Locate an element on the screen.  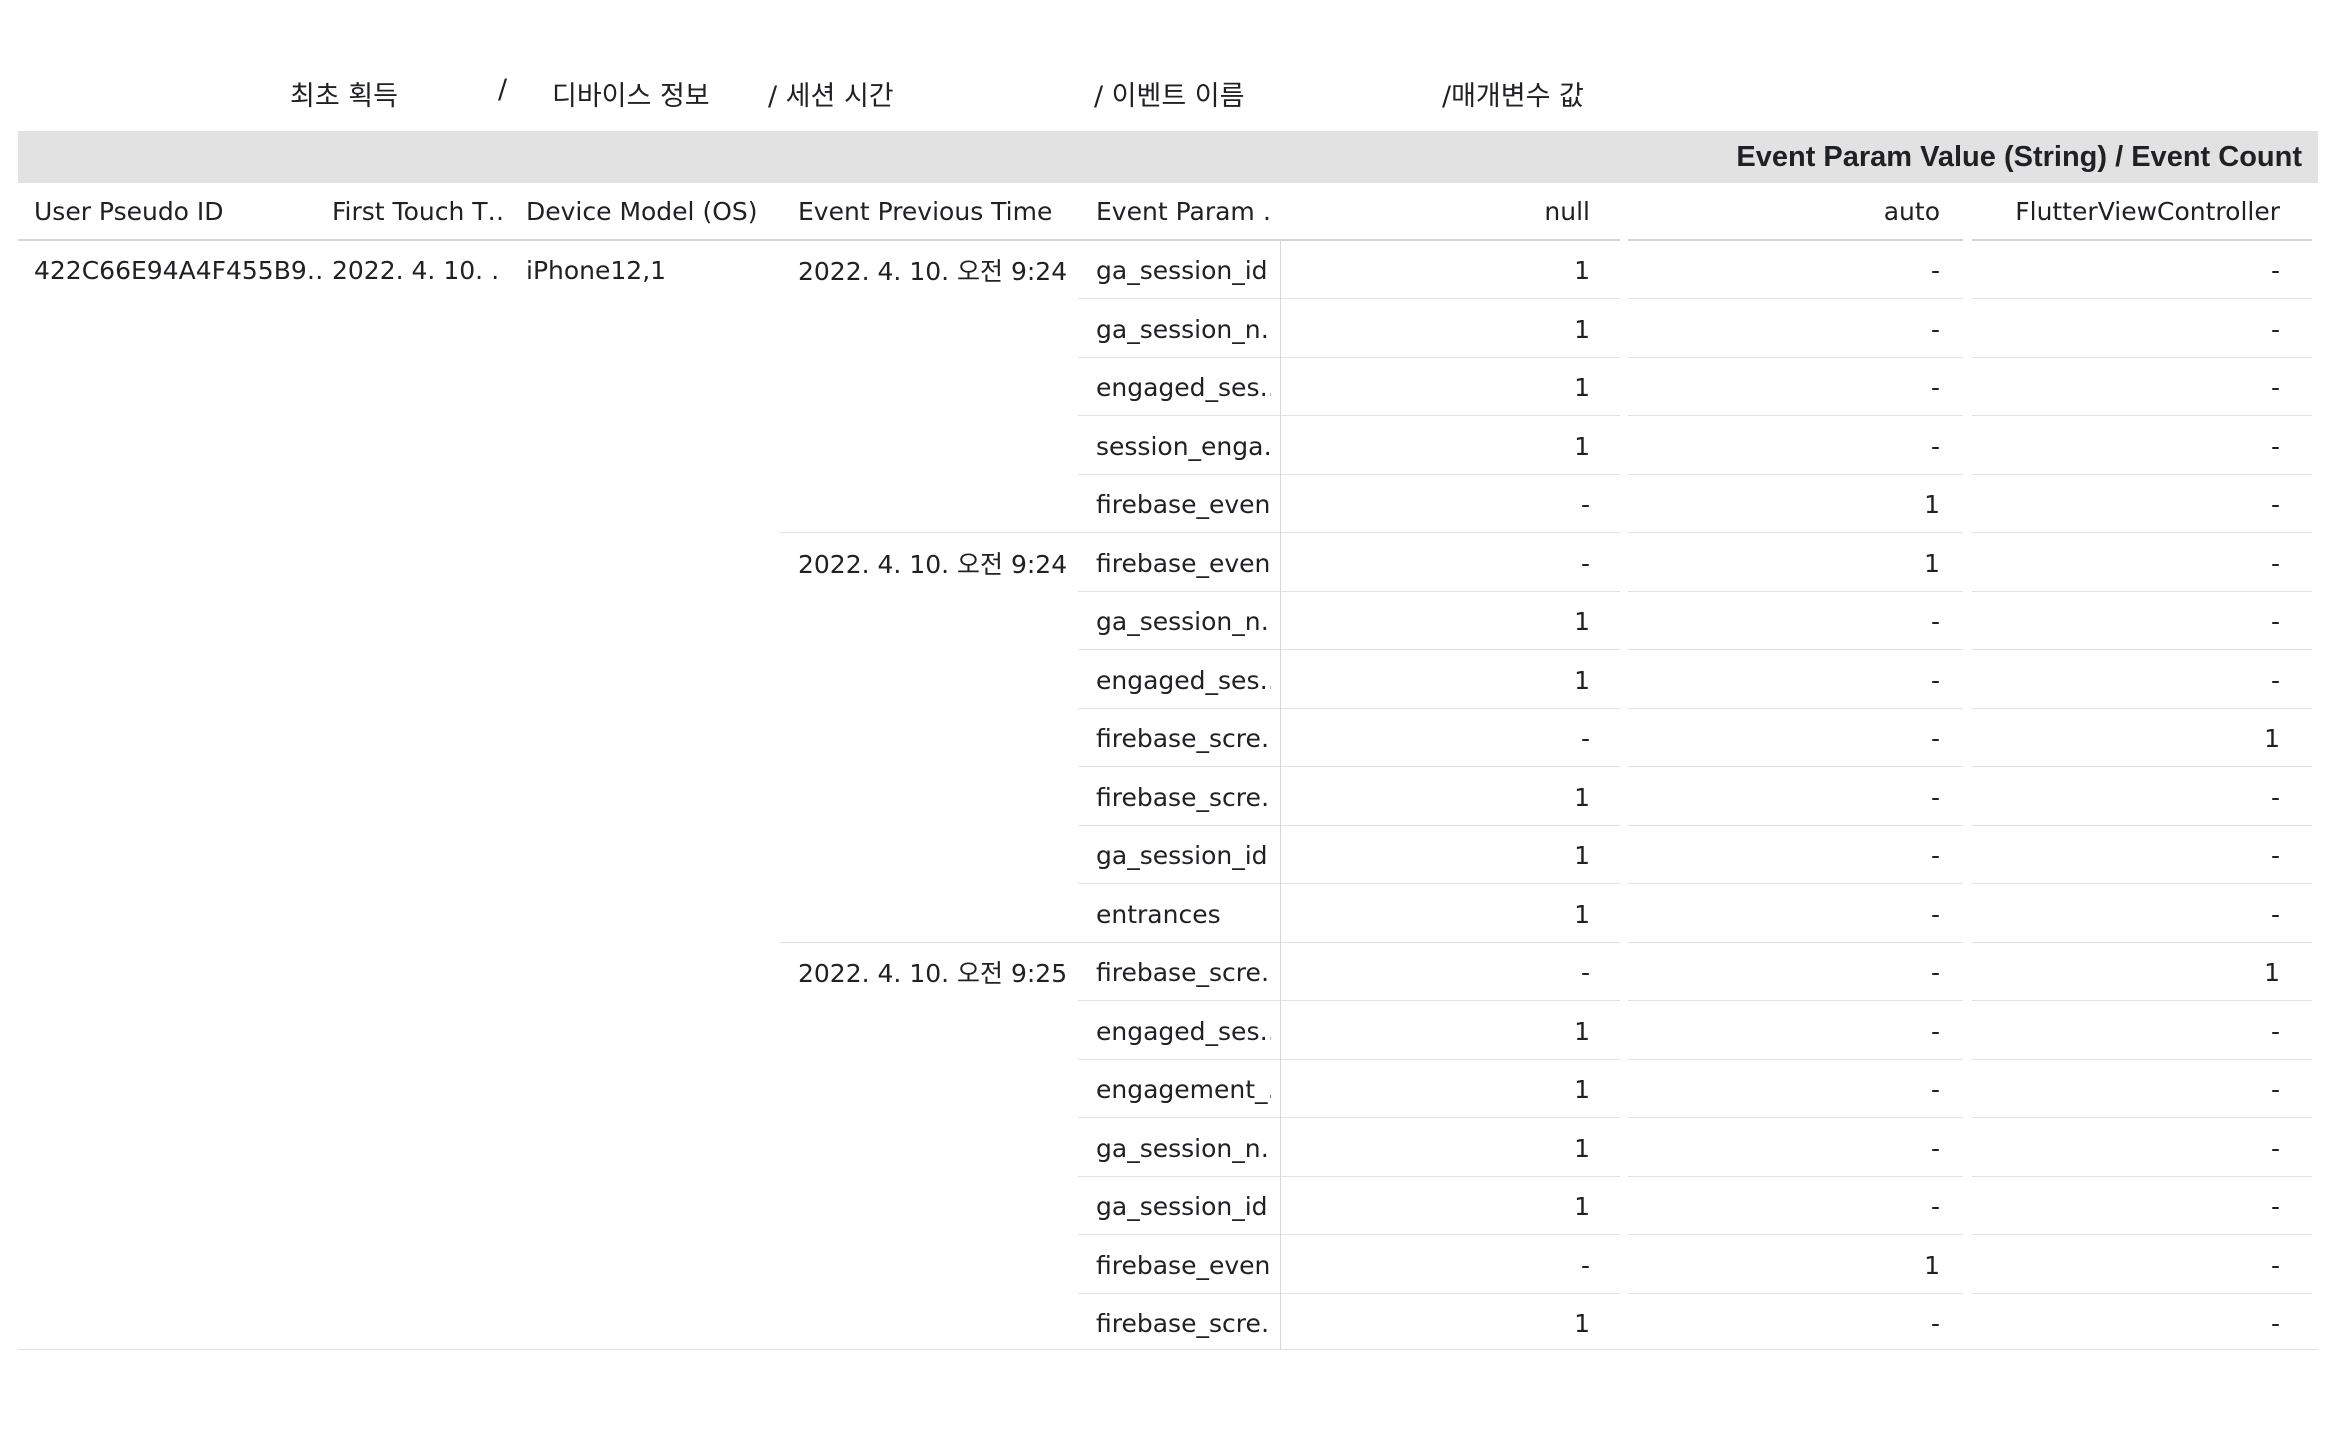
cell-event-param: ga_session_id is located at coordinates (1182, 270).